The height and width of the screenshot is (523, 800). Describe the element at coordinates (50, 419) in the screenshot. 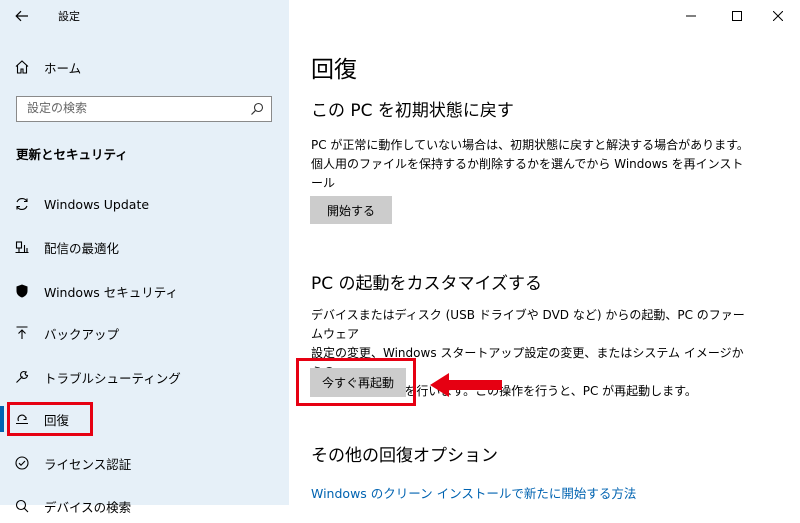

I see `recovery-highlight-box` at that location.